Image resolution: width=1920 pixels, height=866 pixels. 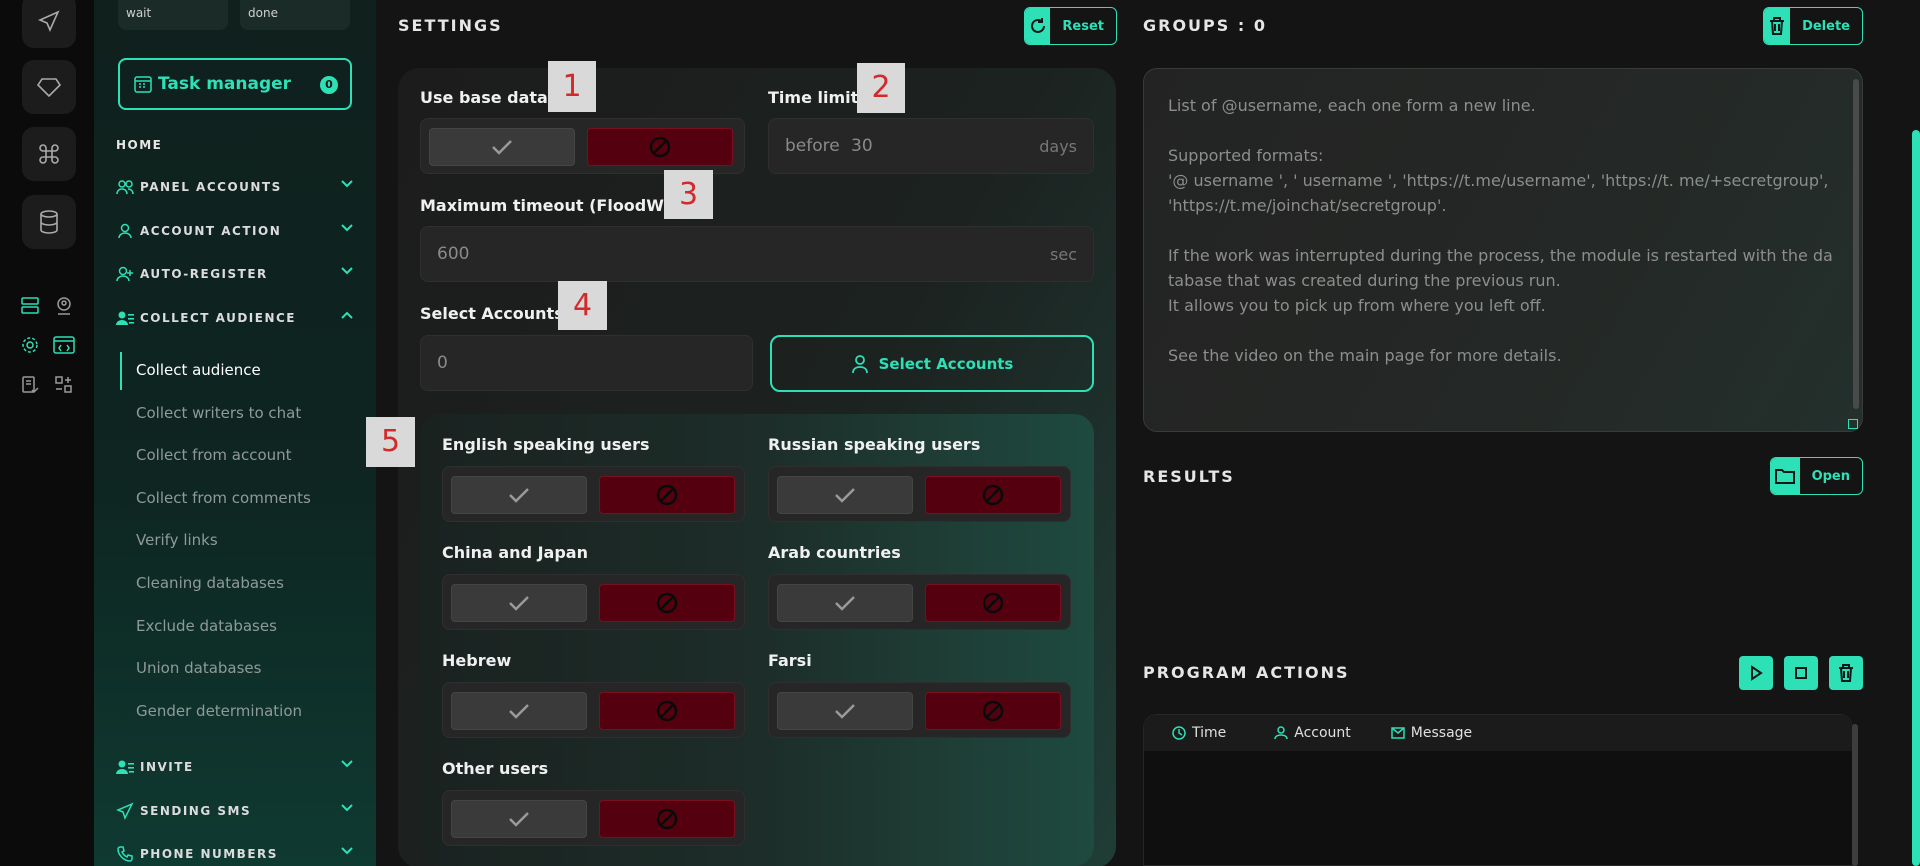 What do you see at coordinates (121, 371) in the screenshot?
I see `active-indicator` at bounding box center [121, 371].